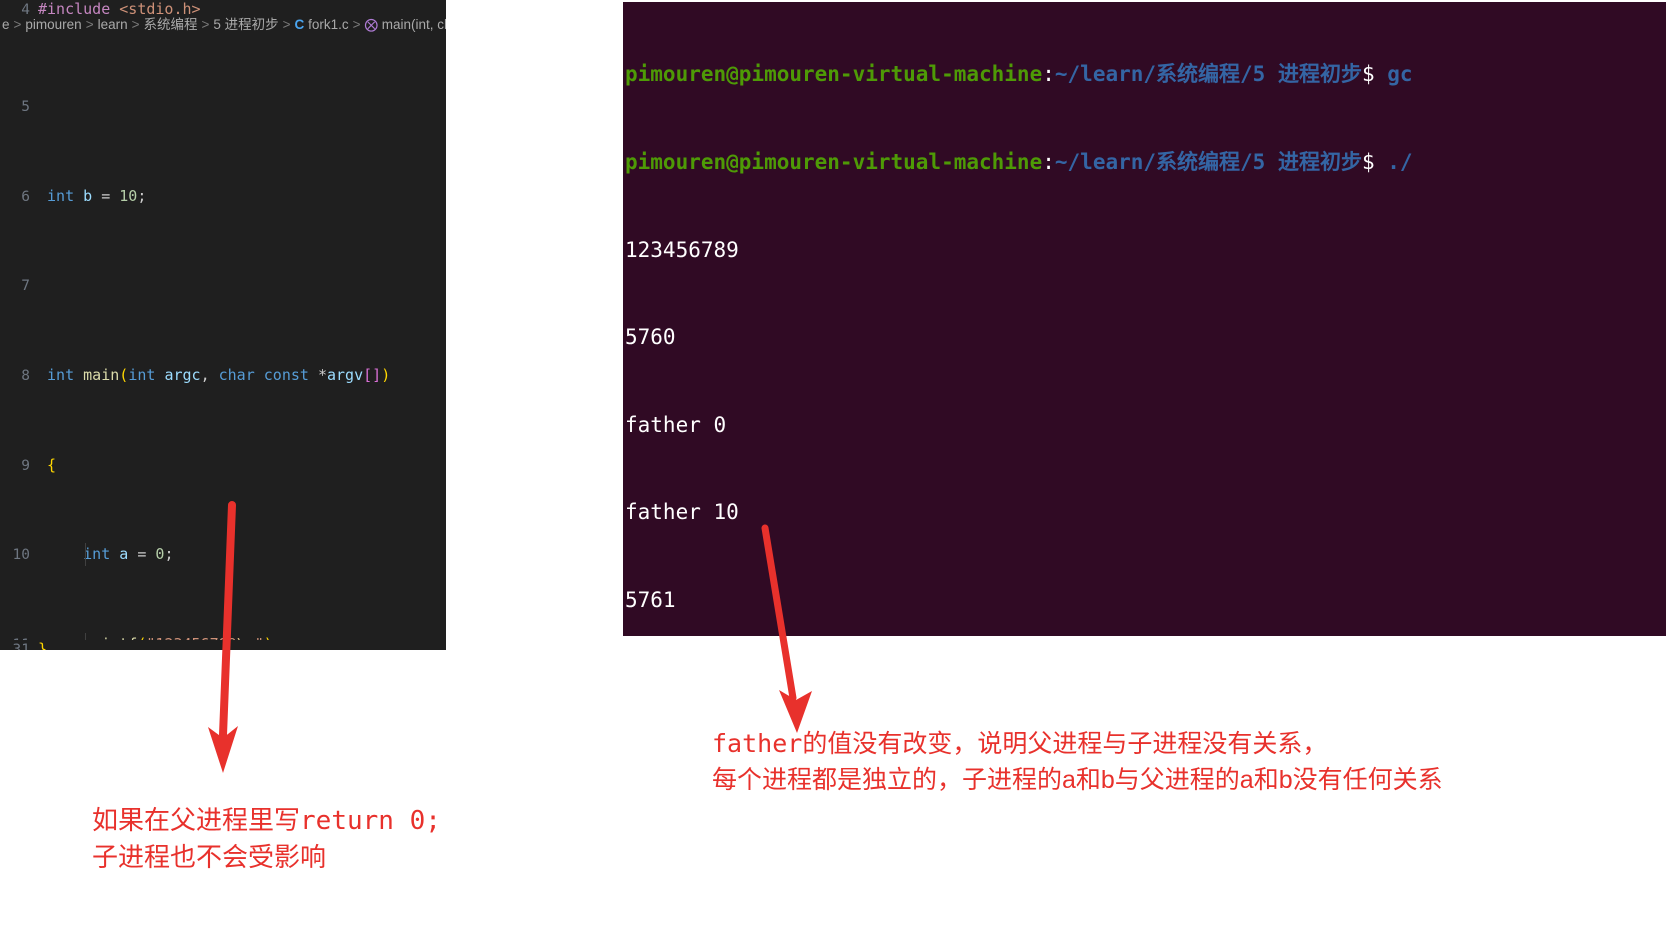 Image resolution: width=1666 pixels, height=944 pixels. I want to click on breadcrumb-item-learn: learn, so click(113, 24).